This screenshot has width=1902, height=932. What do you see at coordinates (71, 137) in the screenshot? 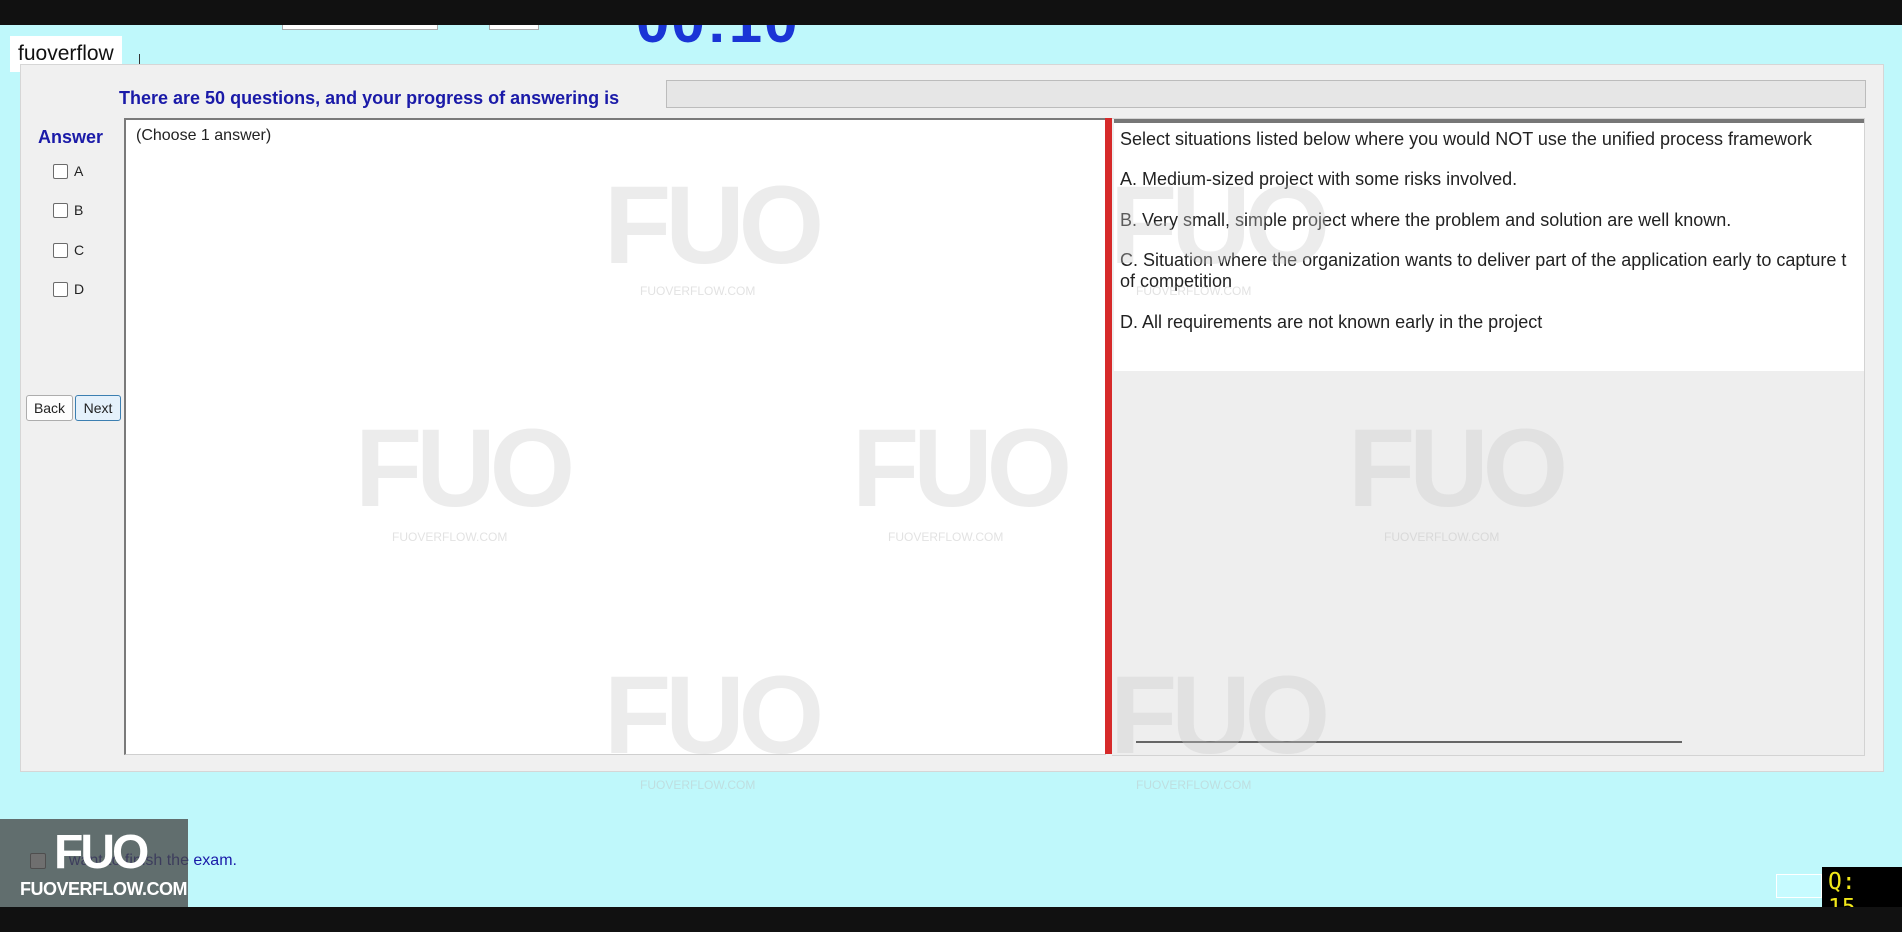
I see `answer-heading: Answer` at bounding box center [71, 137].